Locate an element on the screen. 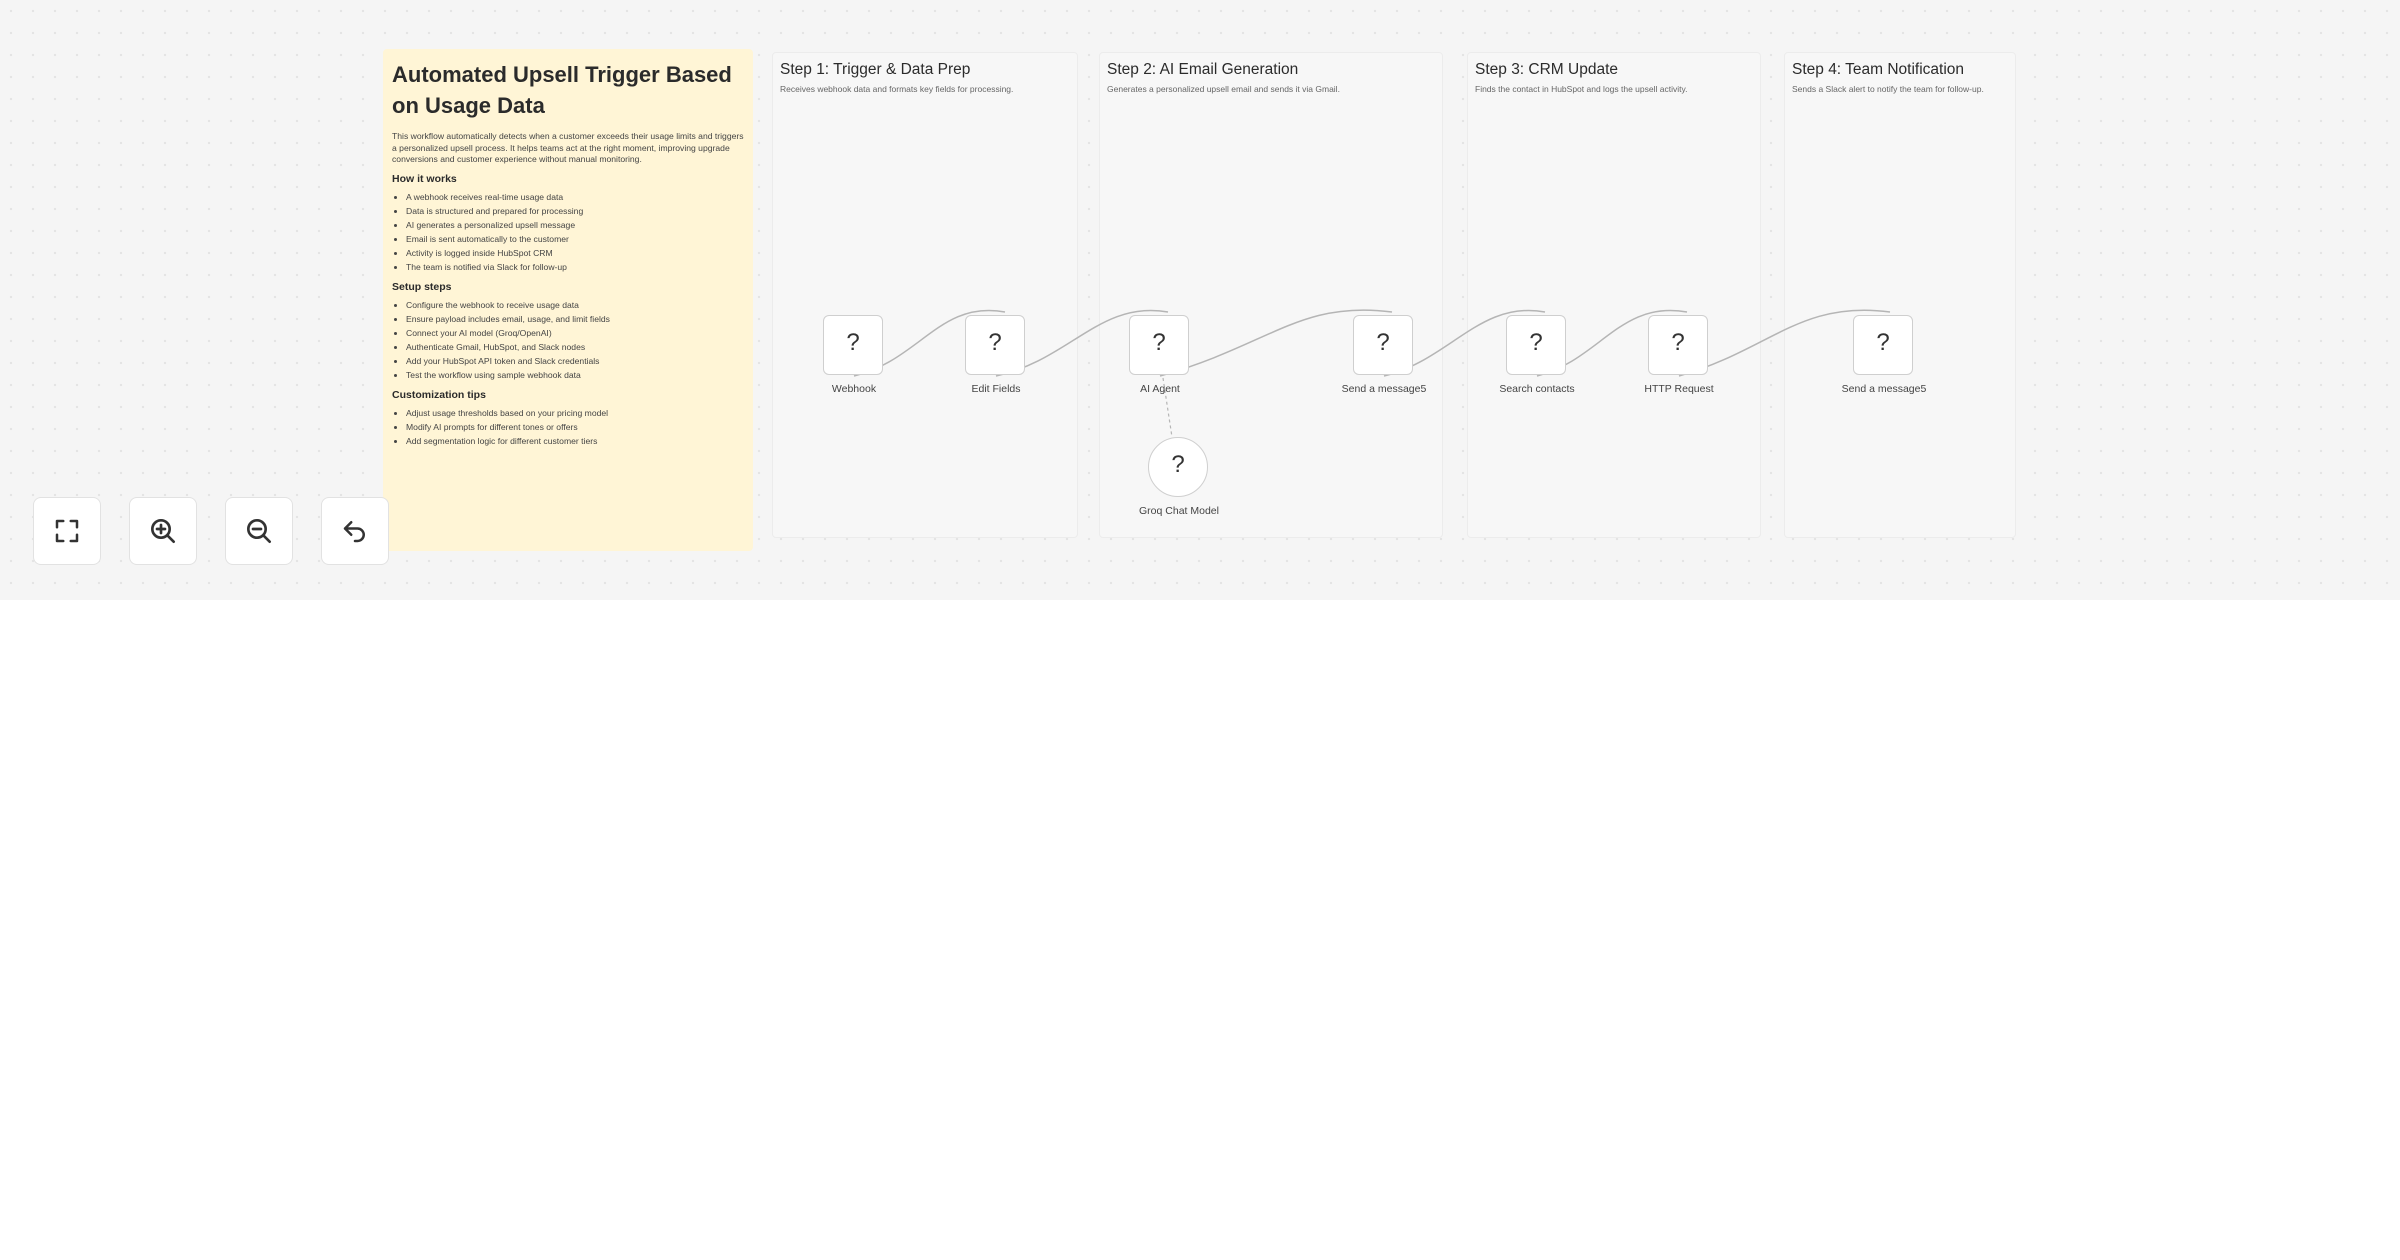 This screenshot has width=2400, height=1260. fit-view-button is located at coordinates (67, 531).